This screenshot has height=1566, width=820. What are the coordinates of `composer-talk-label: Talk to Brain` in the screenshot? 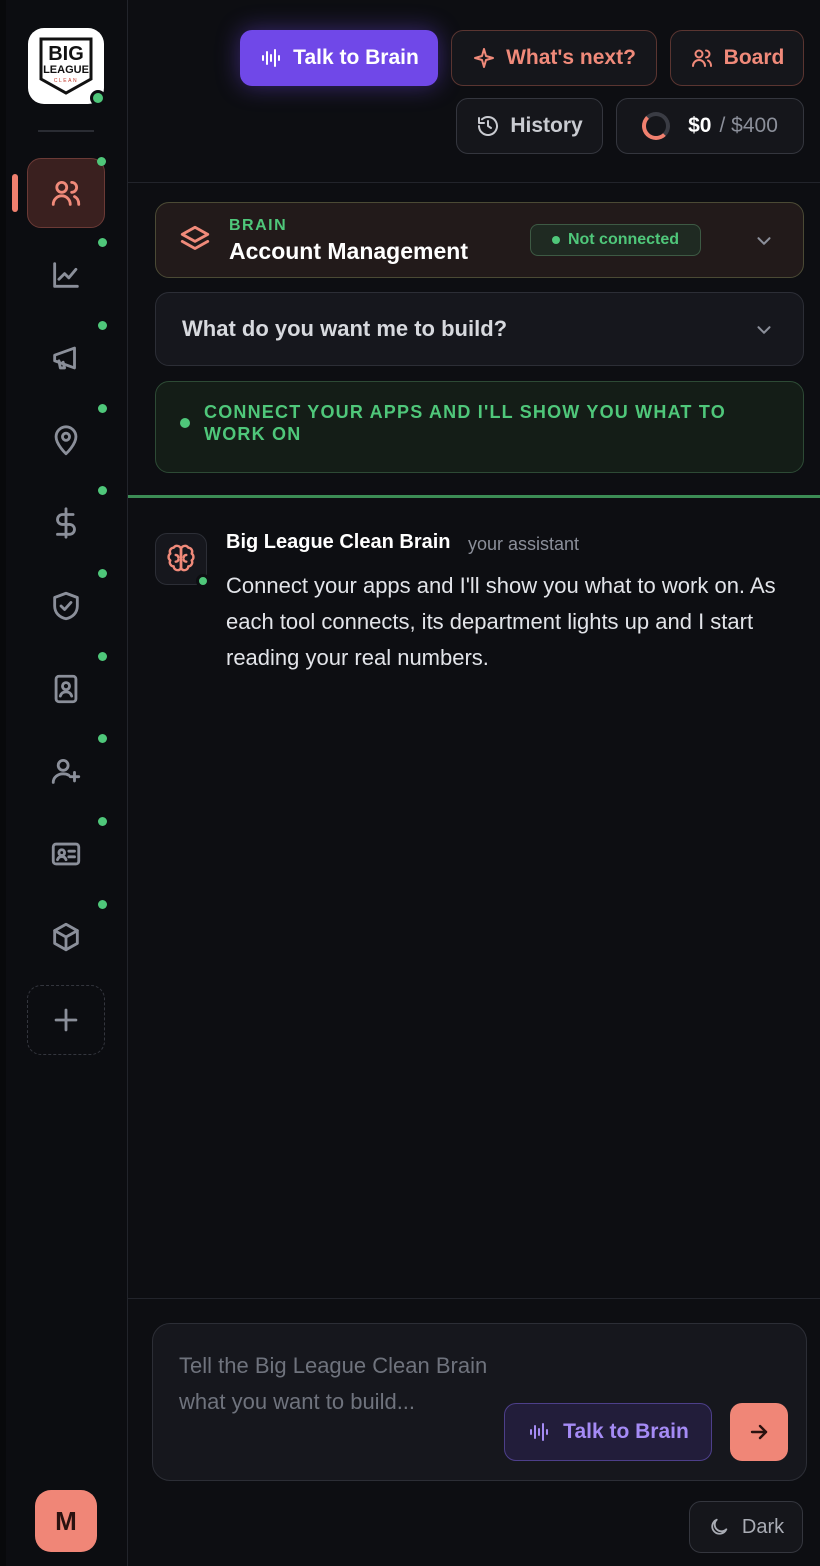 It's located at (626, 1431).